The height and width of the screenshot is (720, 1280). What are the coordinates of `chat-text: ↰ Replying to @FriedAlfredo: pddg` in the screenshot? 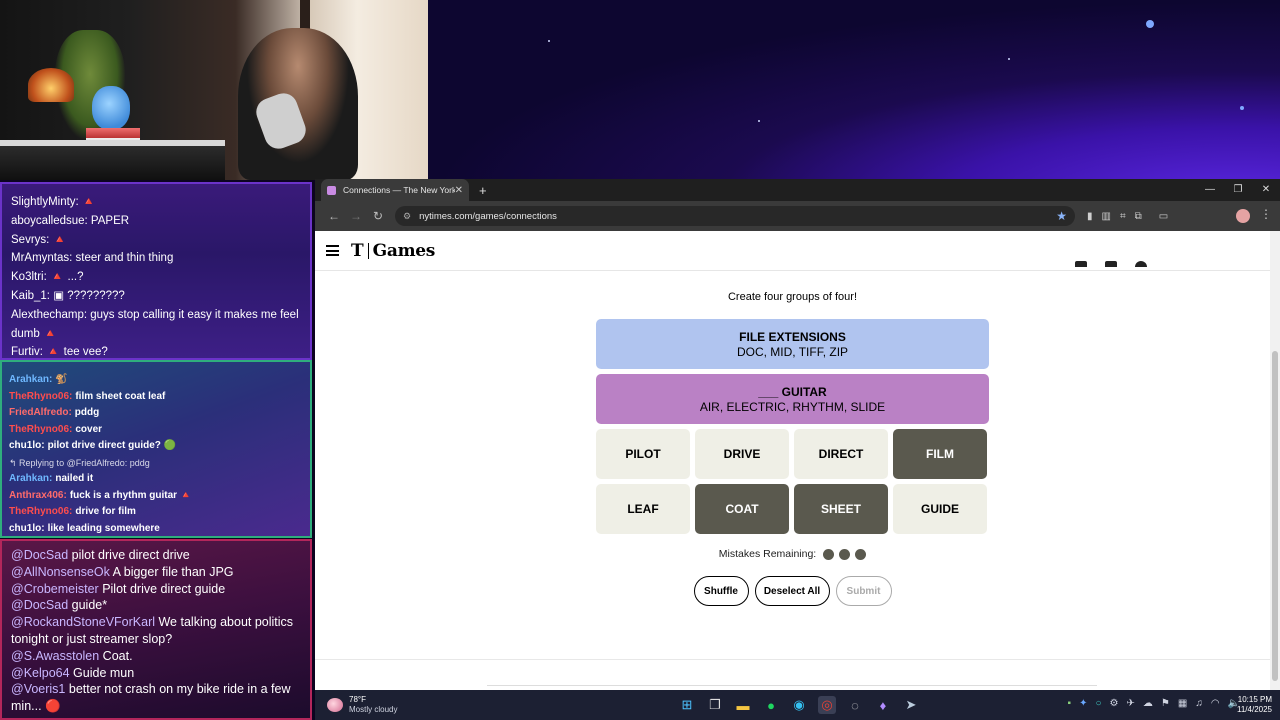 It's located at (79, 462).